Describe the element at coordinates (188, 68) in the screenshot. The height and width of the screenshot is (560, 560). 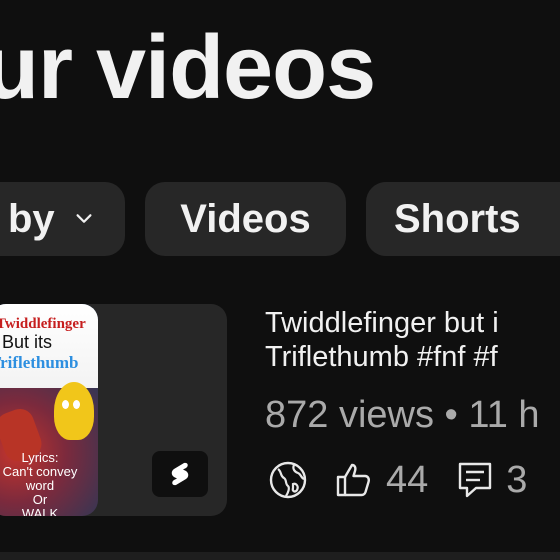
I see `page-title: ur videos` at that location.